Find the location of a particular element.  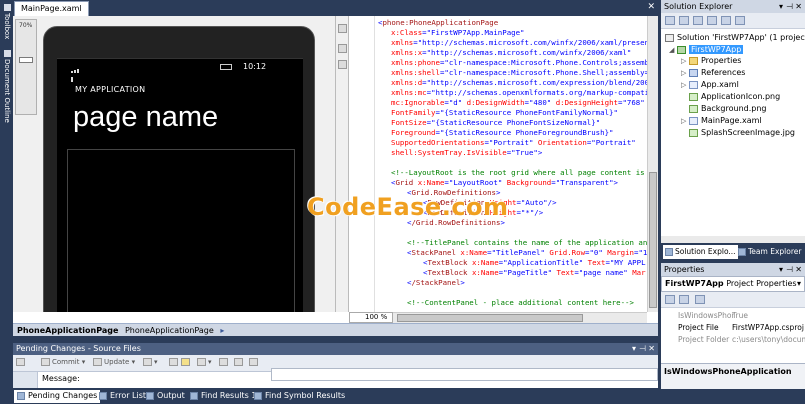

alphabetical-icon is located at coordinates (684, 299).